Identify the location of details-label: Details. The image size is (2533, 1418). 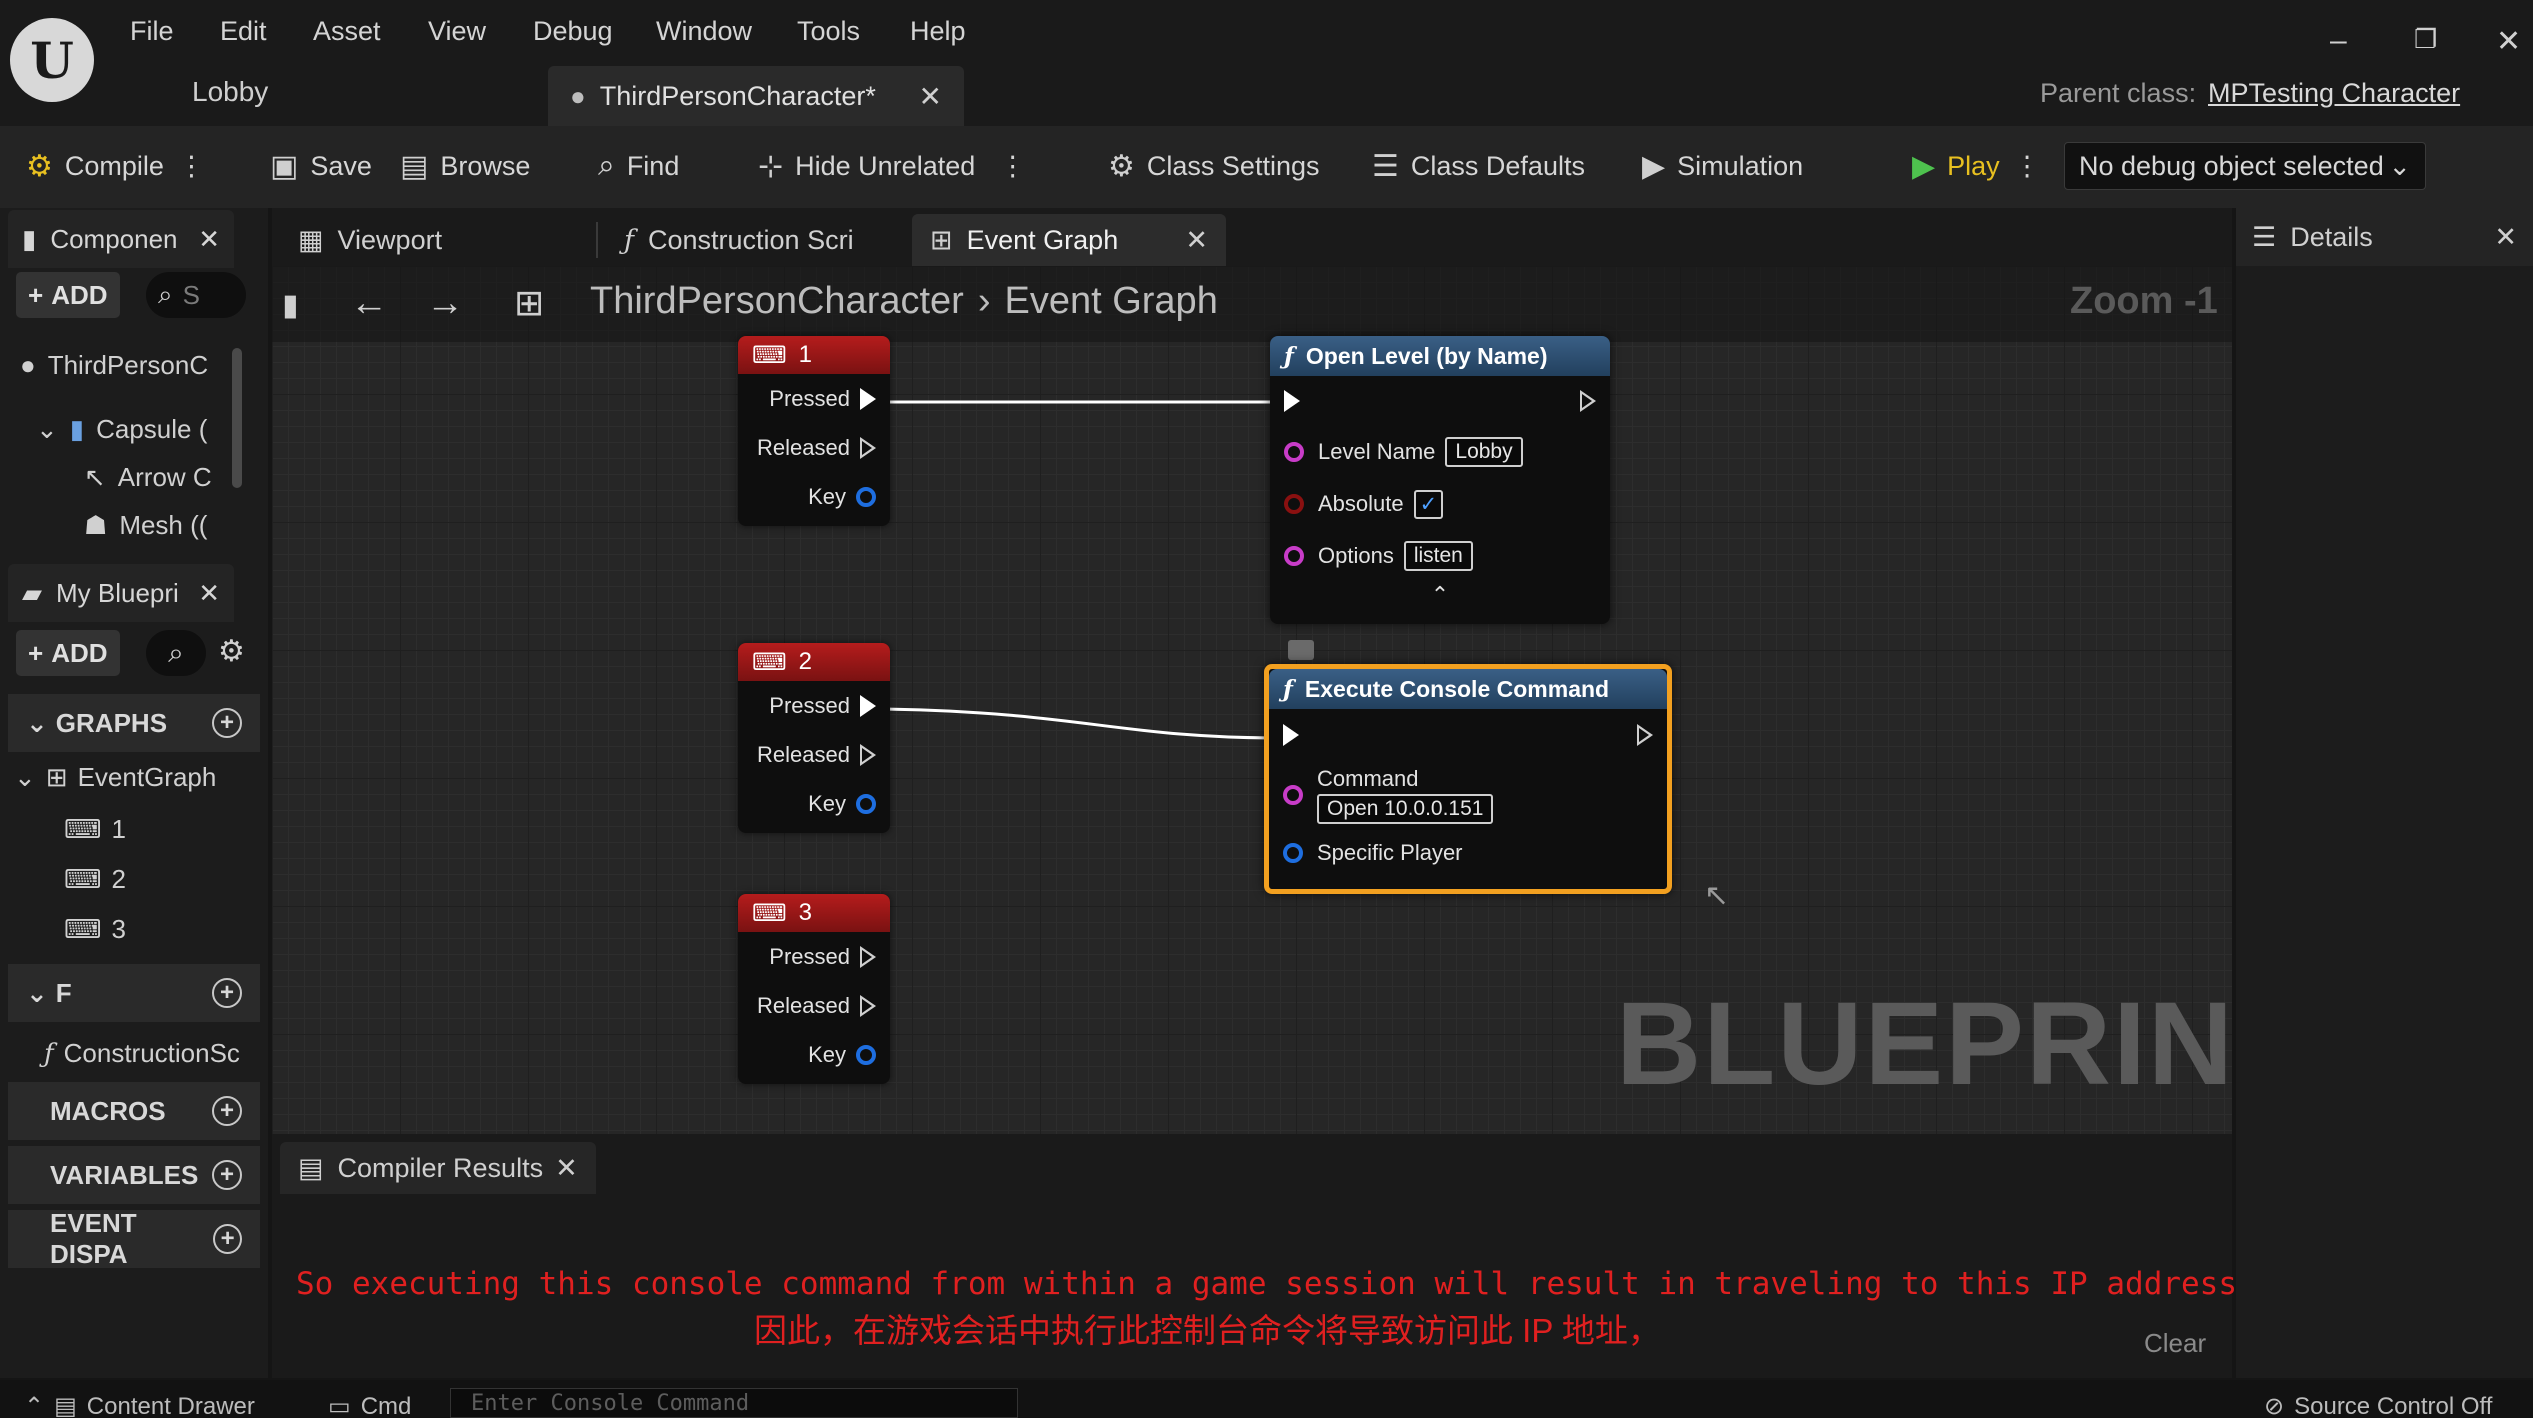
(2331, 236).